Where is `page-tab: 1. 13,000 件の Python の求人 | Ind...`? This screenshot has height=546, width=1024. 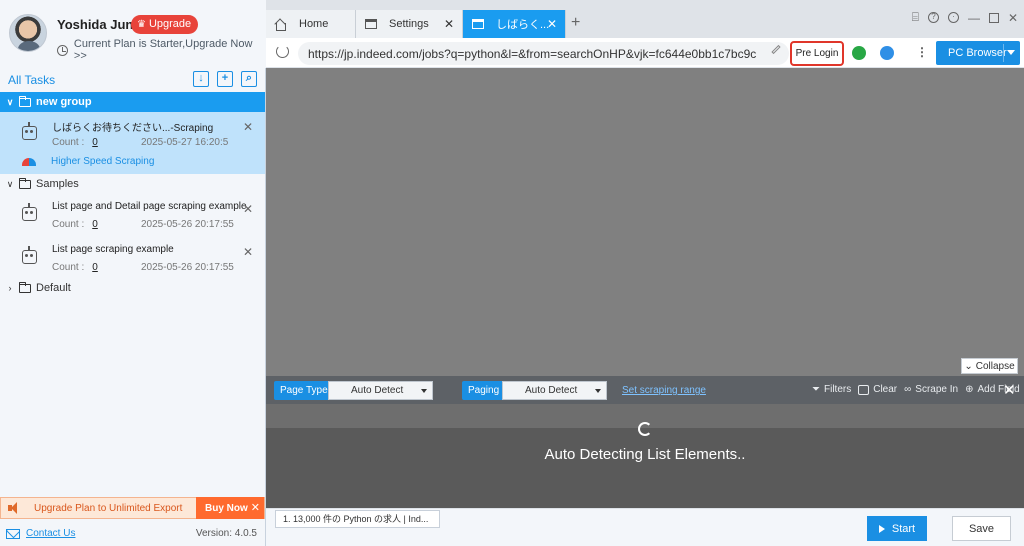
page-tab: 1. 13,000 件の Python の求人 | Ind... is located at coordinates (357, 519).